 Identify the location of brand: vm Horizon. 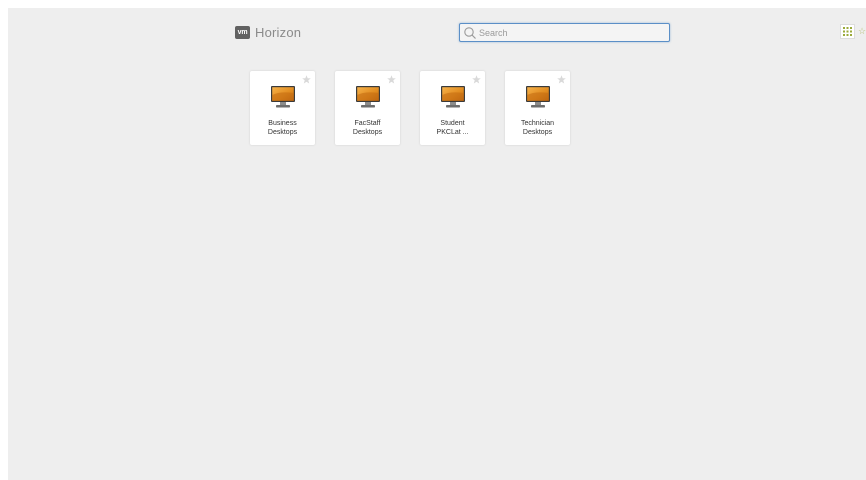
(268, 32).